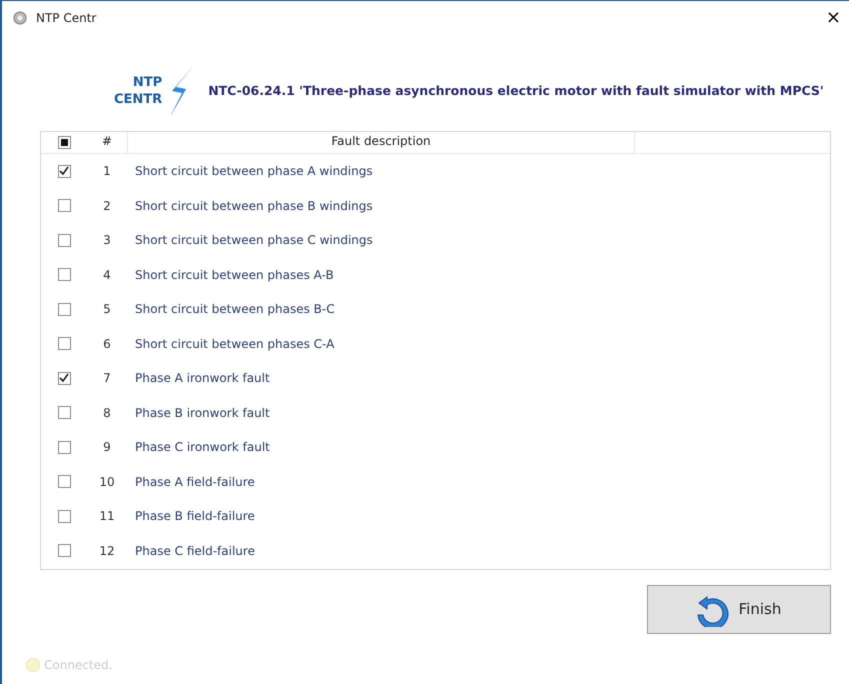 Image resolution: width=849 pixels, height=684 pixels. I want to click on fault-description: Phase B ironwork fault, so click(202, 413).